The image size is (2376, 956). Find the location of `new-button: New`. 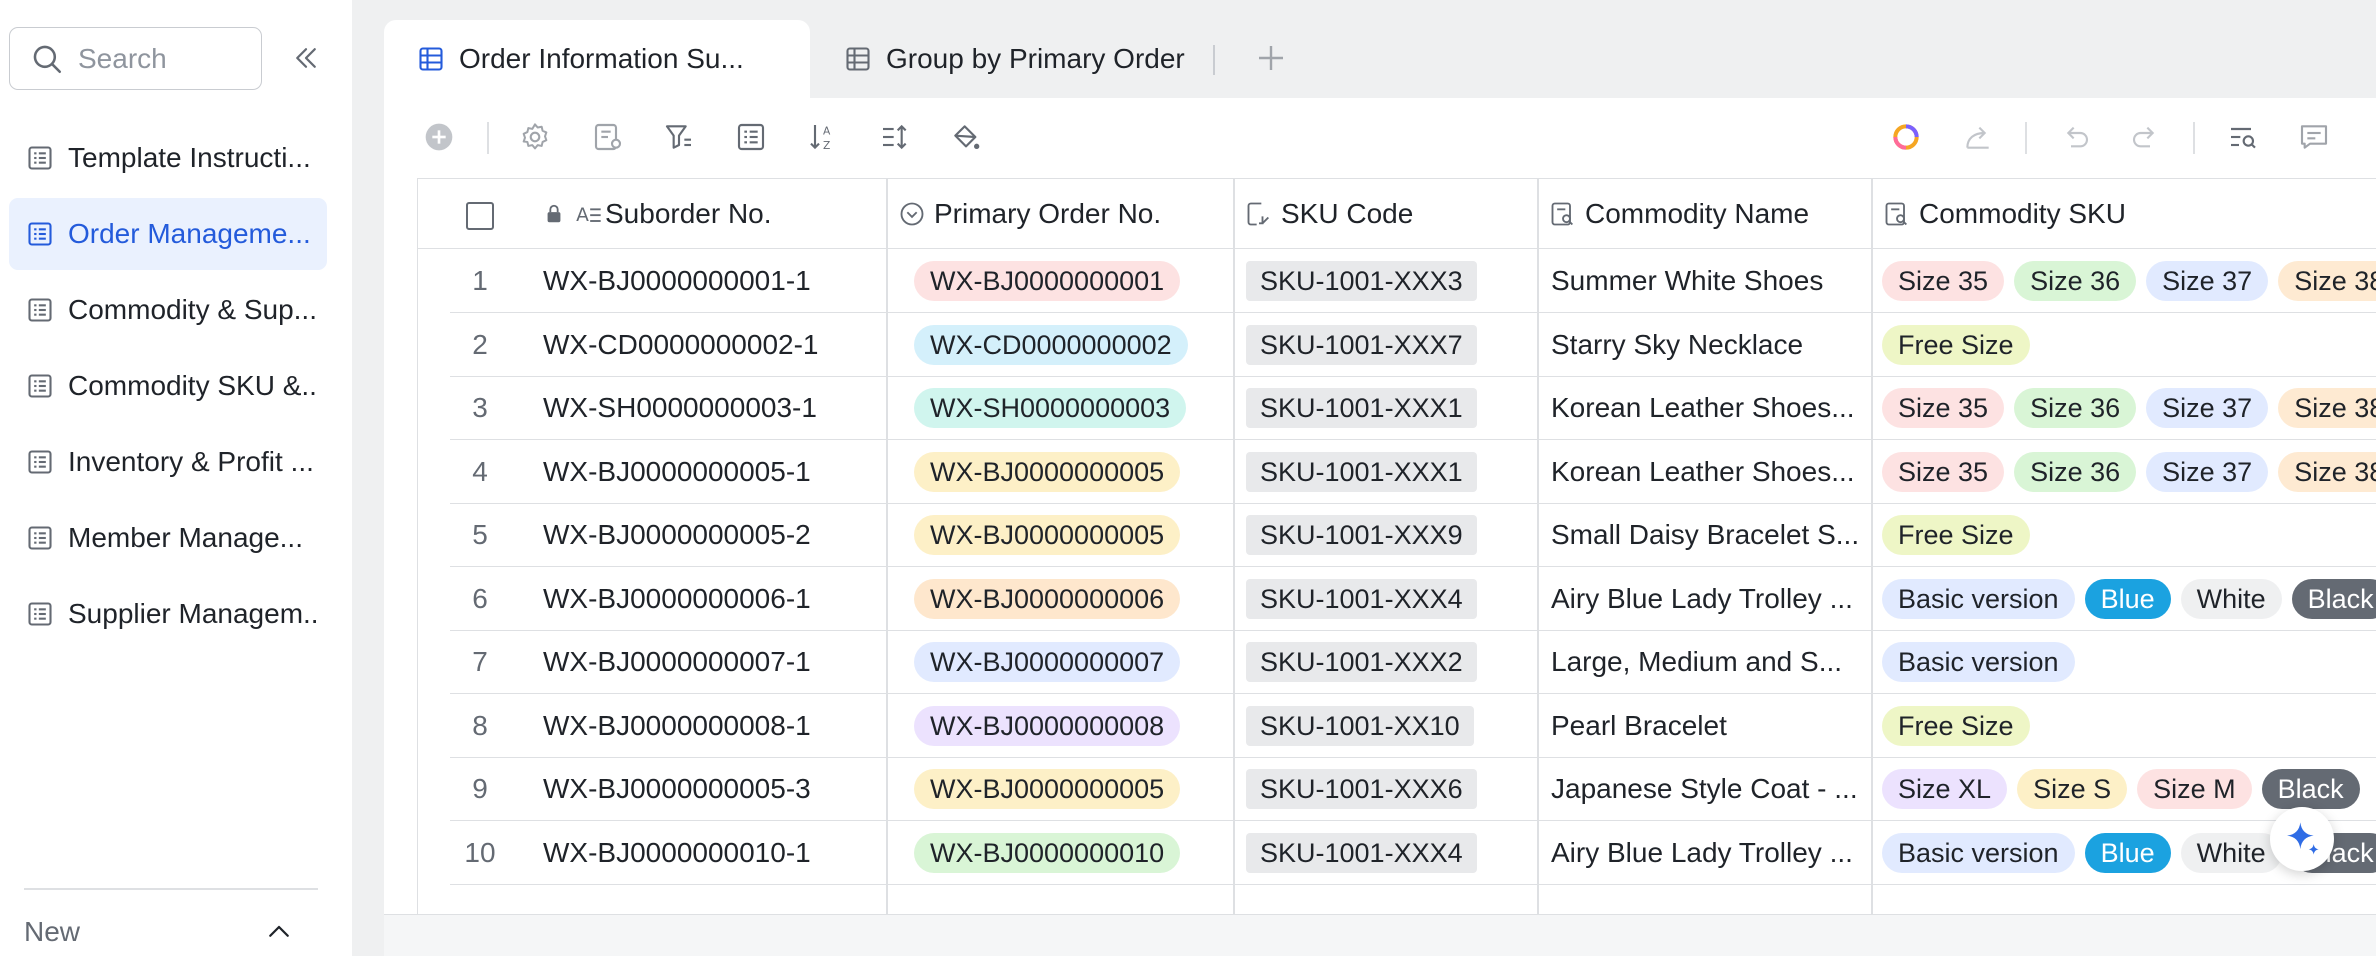

new-button: New is located at coordinates (159, 932).